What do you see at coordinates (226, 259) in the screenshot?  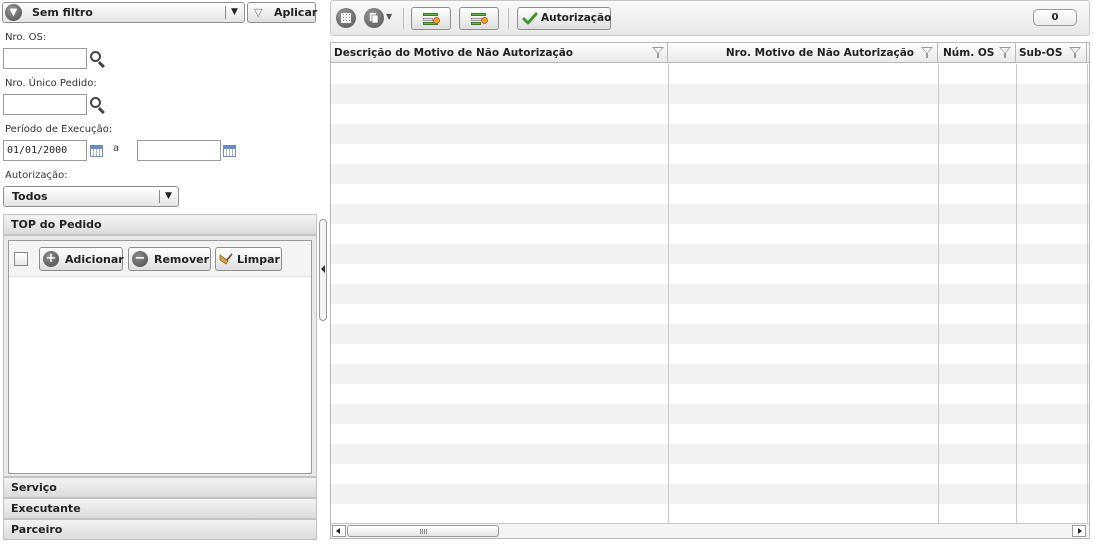 I see `broom-icon` at bounding box center [226, 259].